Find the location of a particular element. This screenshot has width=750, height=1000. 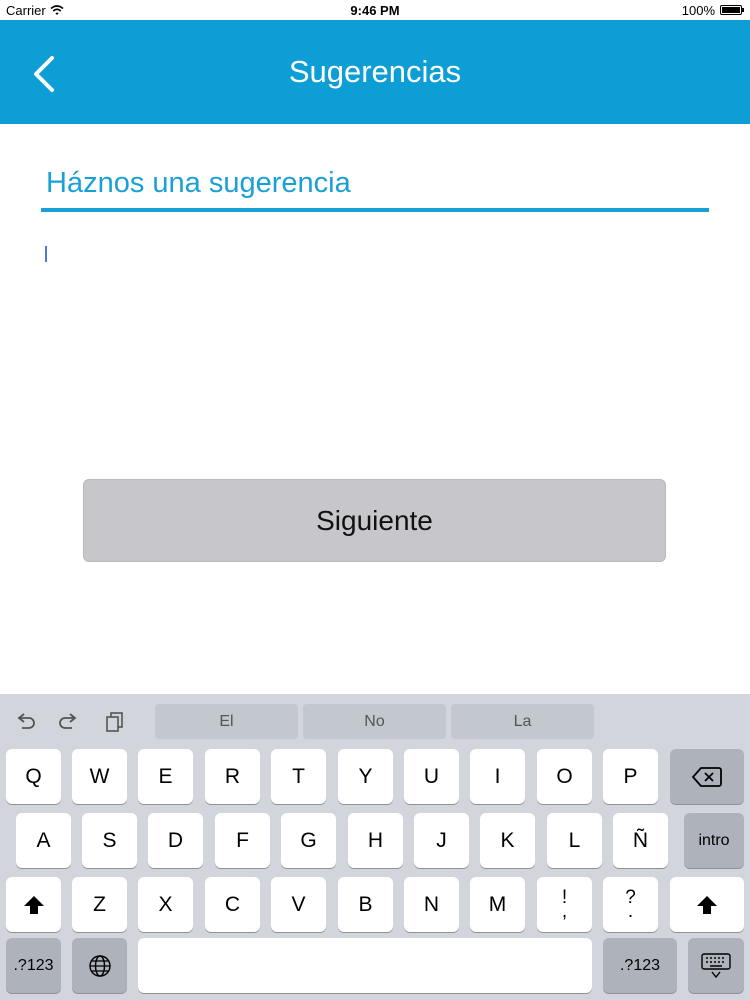

key-comma-label: , is located at coordinates (564, 911).